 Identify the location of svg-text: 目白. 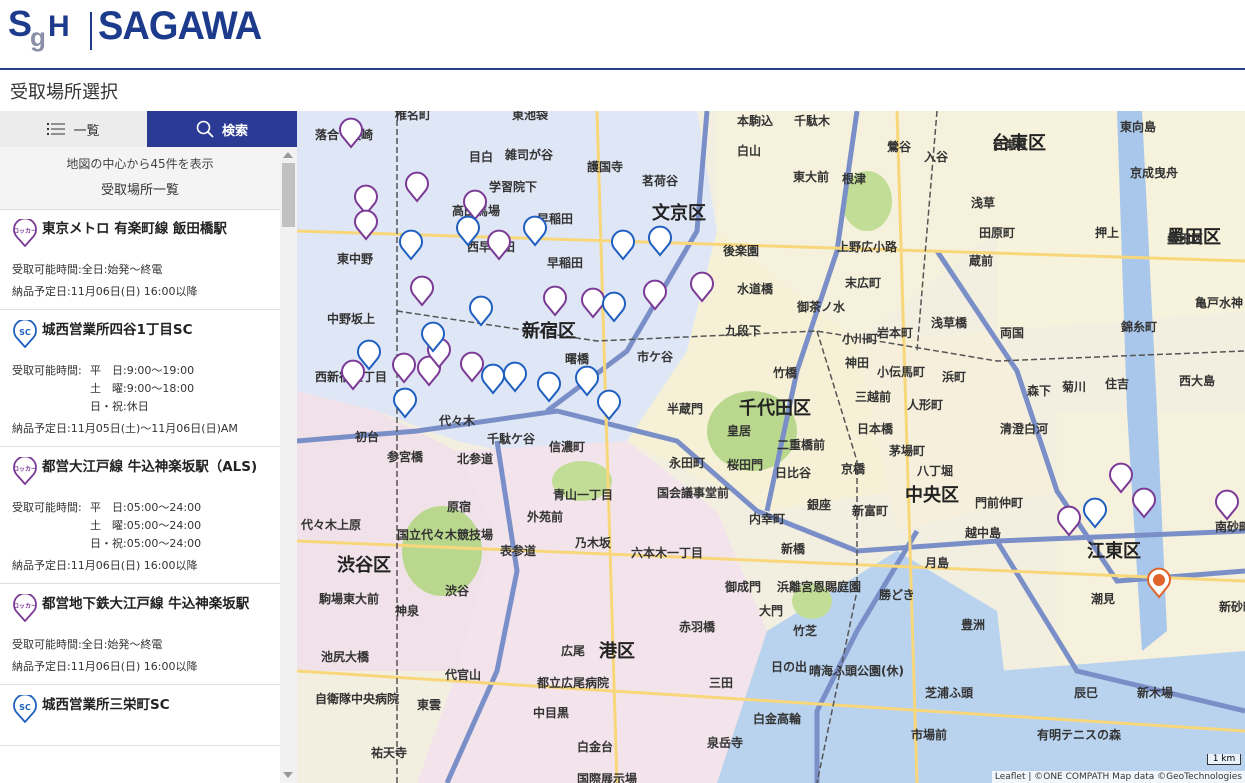
(481, 156).